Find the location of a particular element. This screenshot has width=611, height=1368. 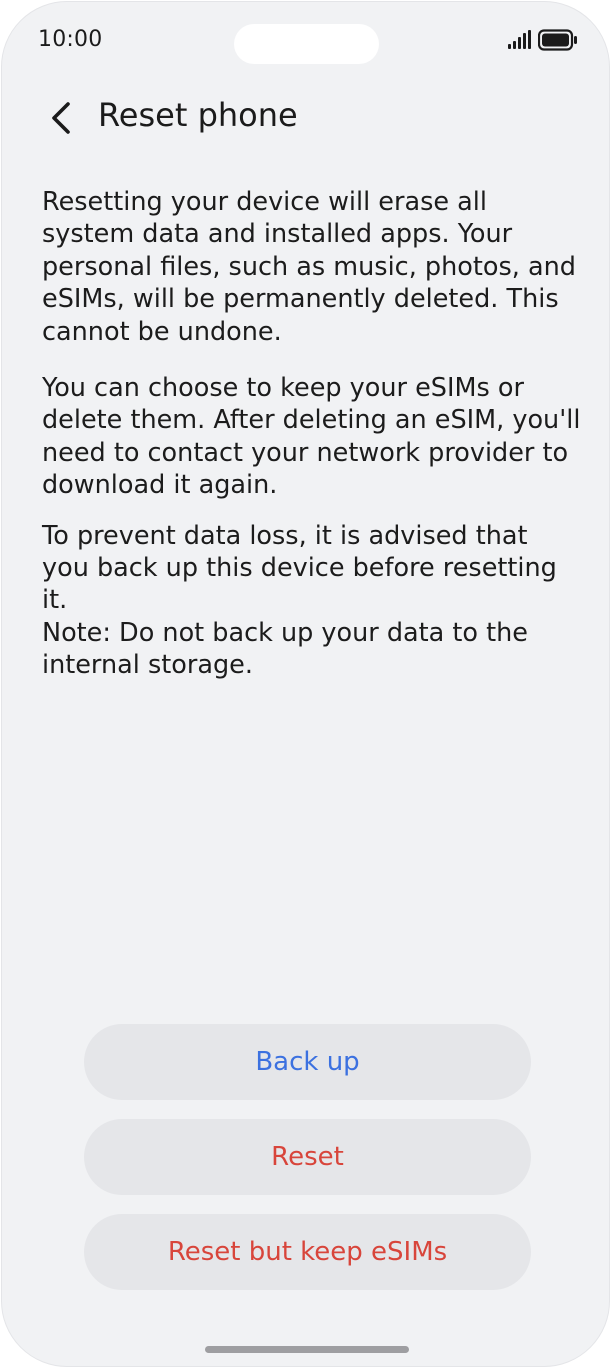

camera-notch is located at coordinates (306, 44).